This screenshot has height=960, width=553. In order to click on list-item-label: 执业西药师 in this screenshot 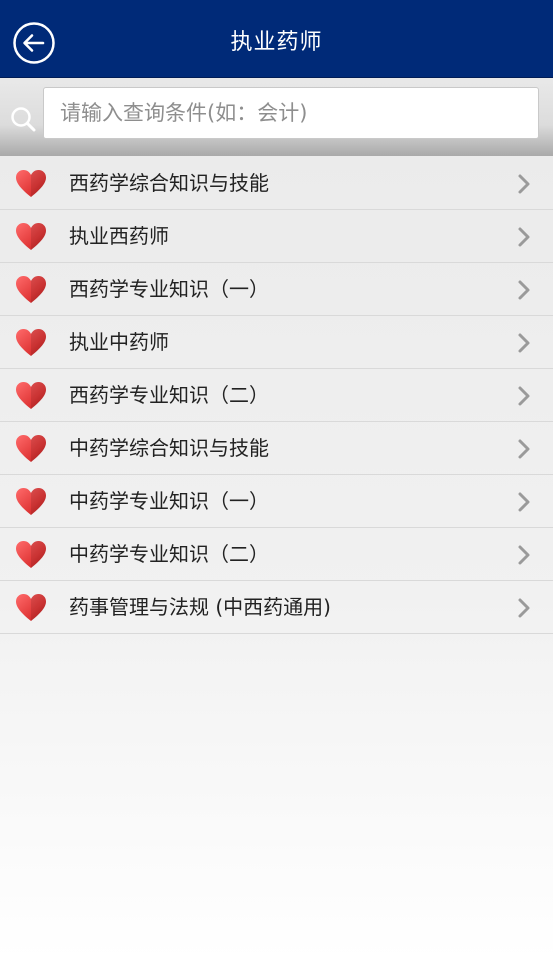, I will do `click(119, 236)`.